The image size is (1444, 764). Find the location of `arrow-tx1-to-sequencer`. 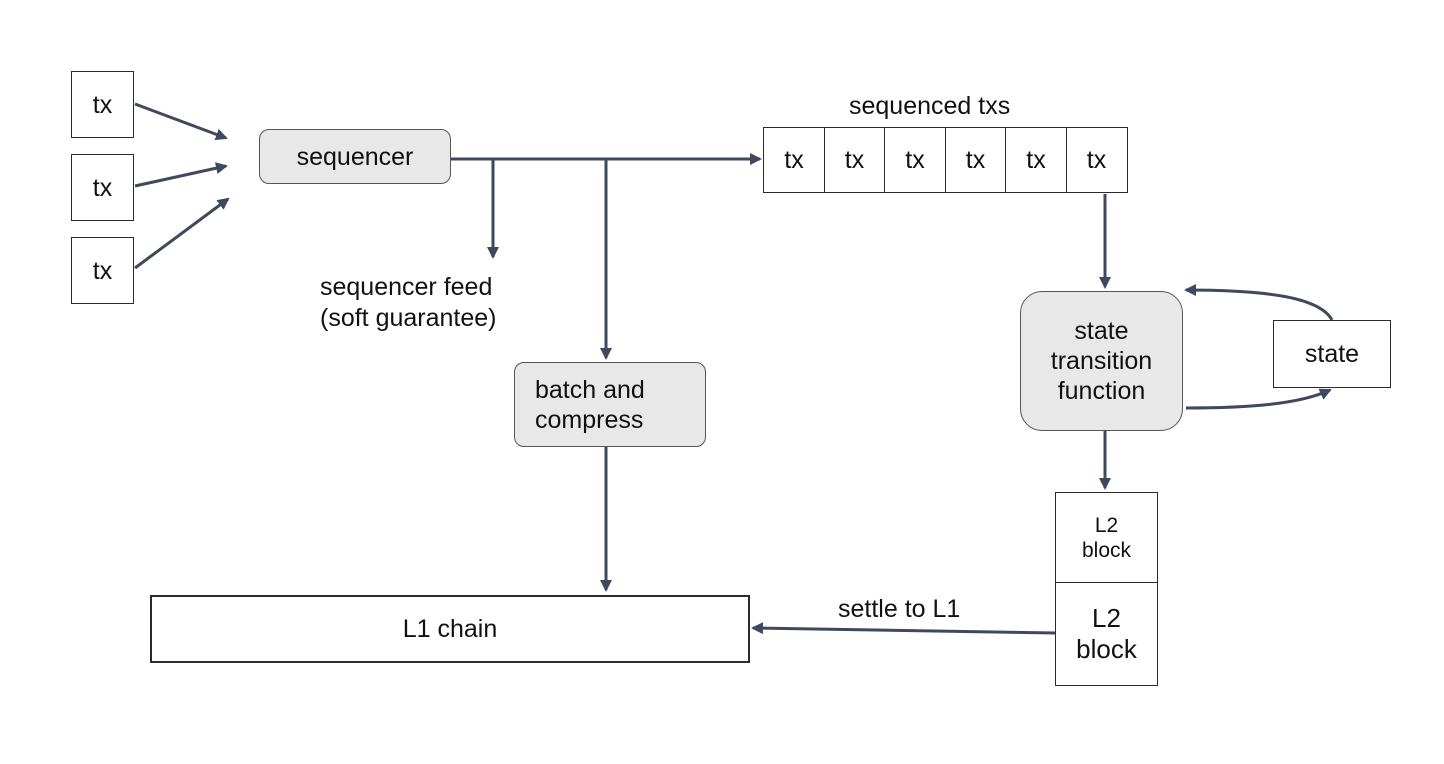

arrow-tx1-to-sequencer is located at coordinates (181, 121).